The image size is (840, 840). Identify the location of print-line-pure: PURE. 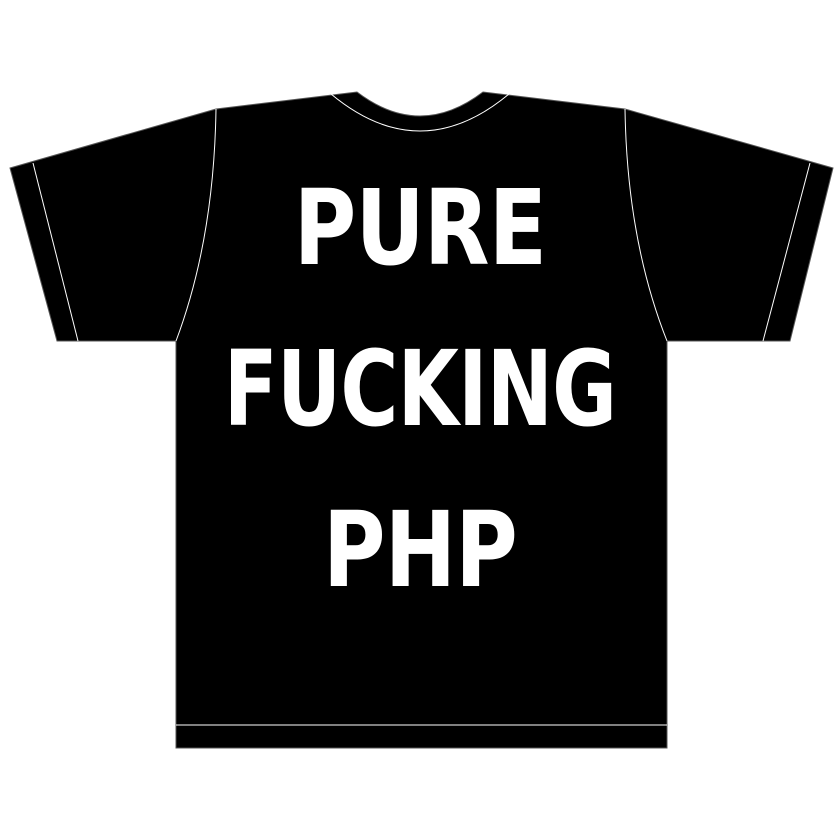
(420, 228).